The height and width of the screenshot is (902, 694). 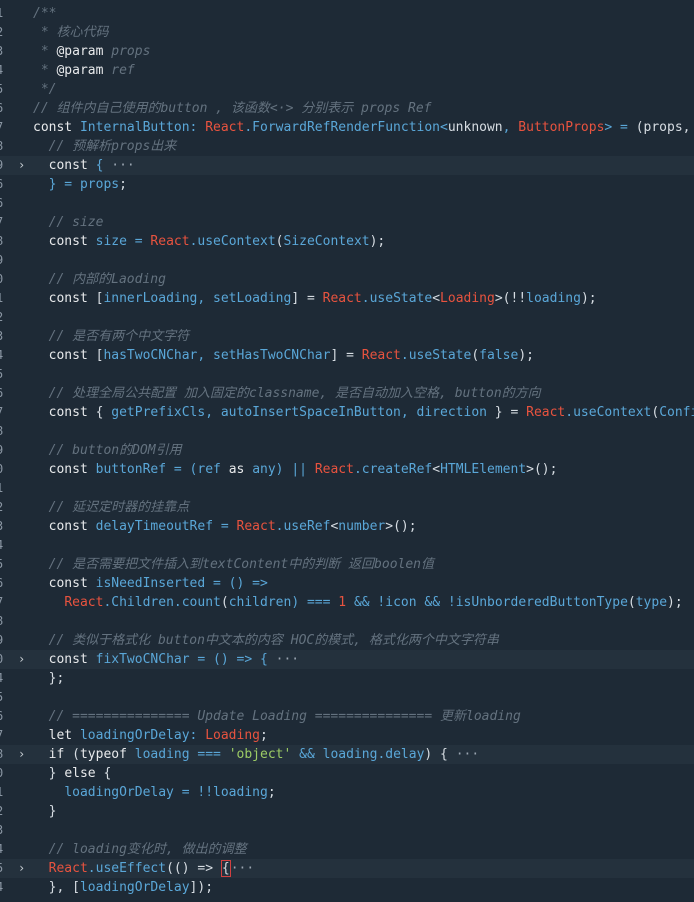 I want to click on line-gutter: 5›, so click(x=17, y=868).